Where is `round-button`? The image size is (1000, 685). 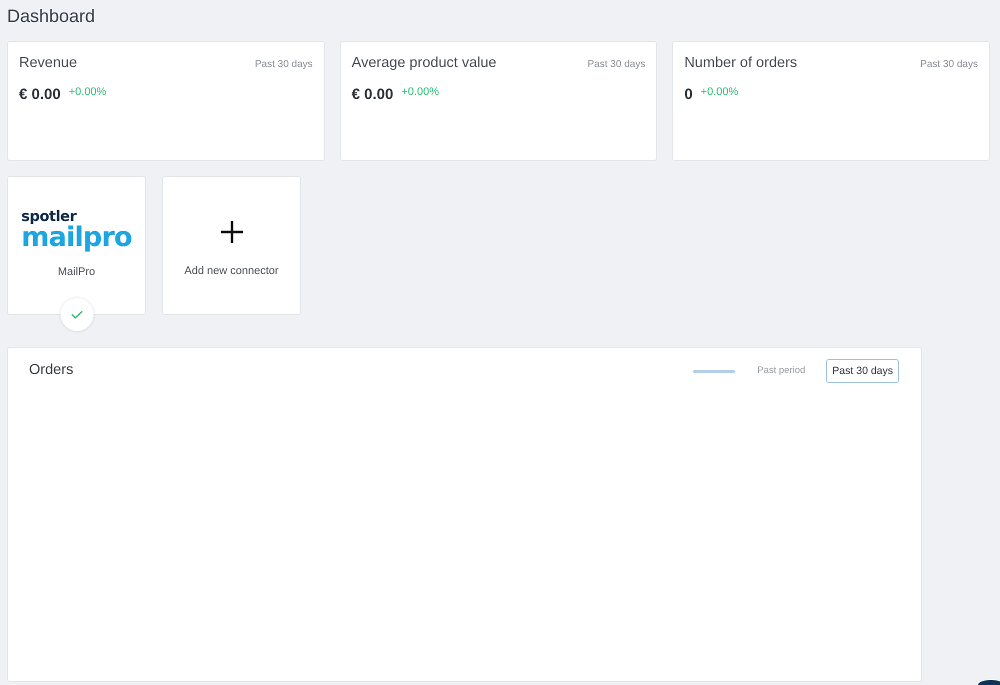 round-button is located at coordinates (989, 682).